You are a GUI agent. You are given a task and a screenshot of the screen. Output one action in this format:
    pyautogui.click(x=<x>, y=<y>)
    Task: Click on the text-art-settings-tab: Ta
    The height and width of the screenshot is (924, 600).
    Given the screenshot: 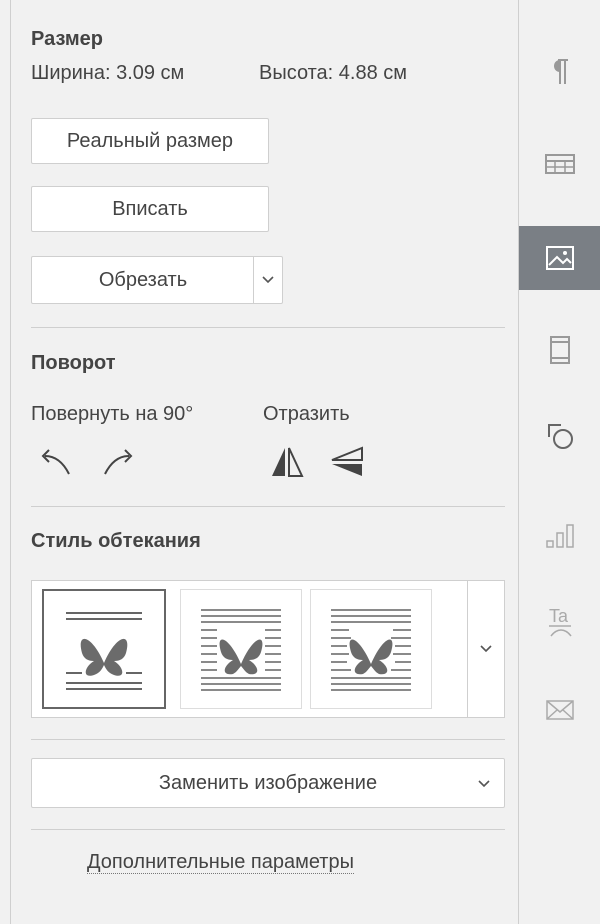 What is the action you would take?
    pyautogui.click(x=559, y=622)
    